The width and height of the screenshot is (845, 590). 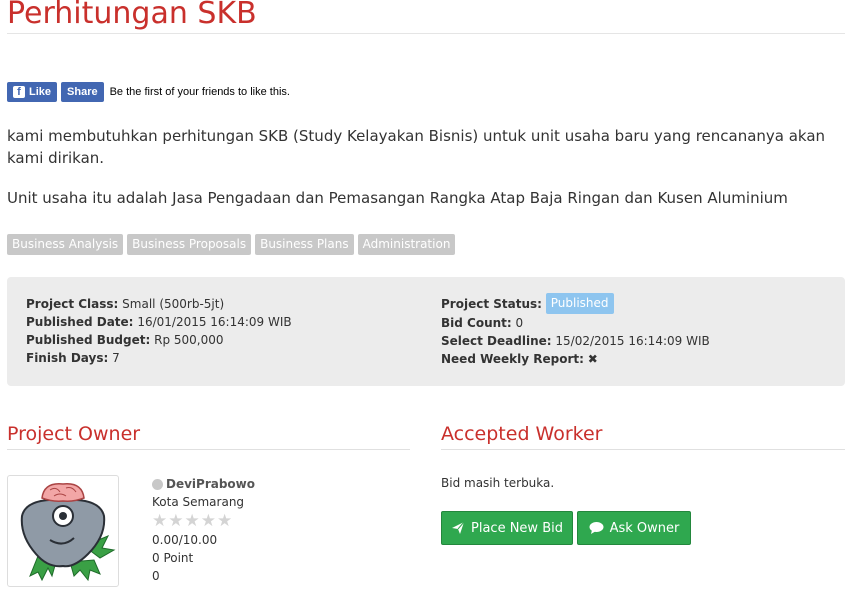 What do you see at coordinates (173, 558) in the screenshot?
I see `owner-points: 0 Point` at bounding box center [173, 558].